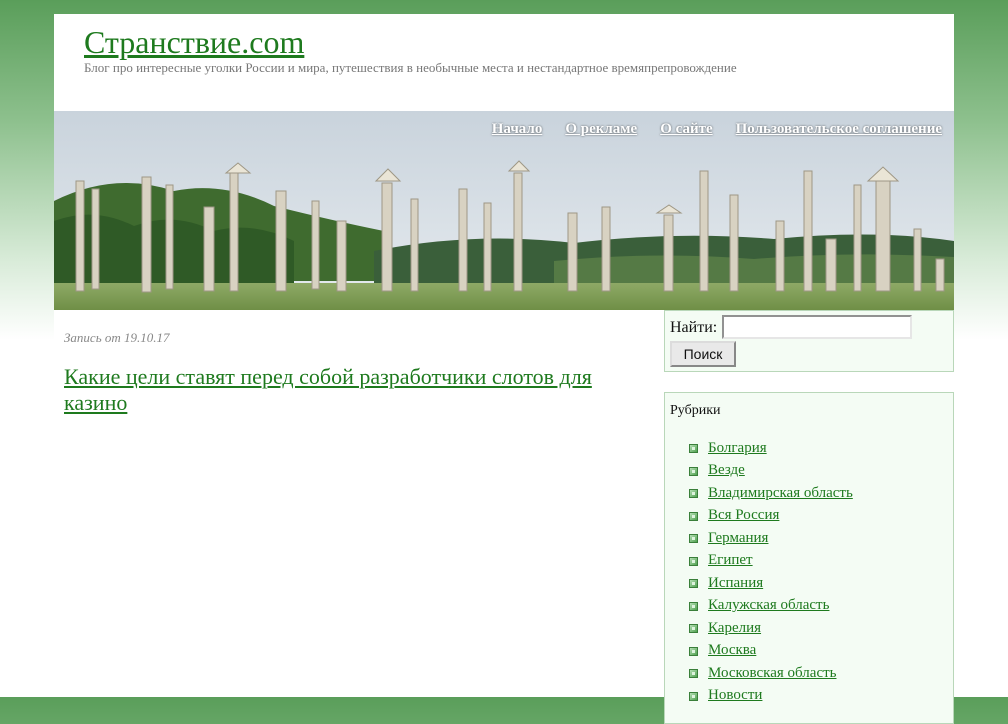 Image resolution: width=1008 pixels, height=724 pixels. Describe the element at coordinates (768, 605) in the screenshot. I see `category-link: Калужская область` at that location.